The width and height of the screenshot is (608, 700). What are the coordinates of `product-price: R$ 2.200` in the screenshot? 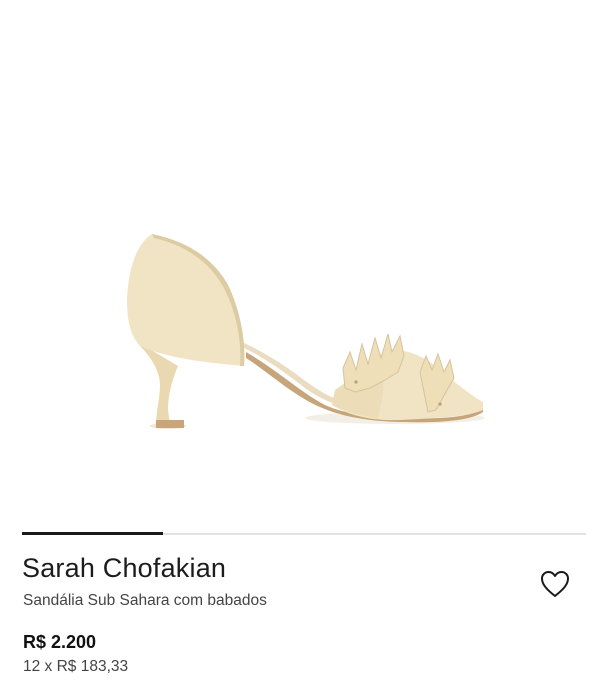 It's located at (60, 642).